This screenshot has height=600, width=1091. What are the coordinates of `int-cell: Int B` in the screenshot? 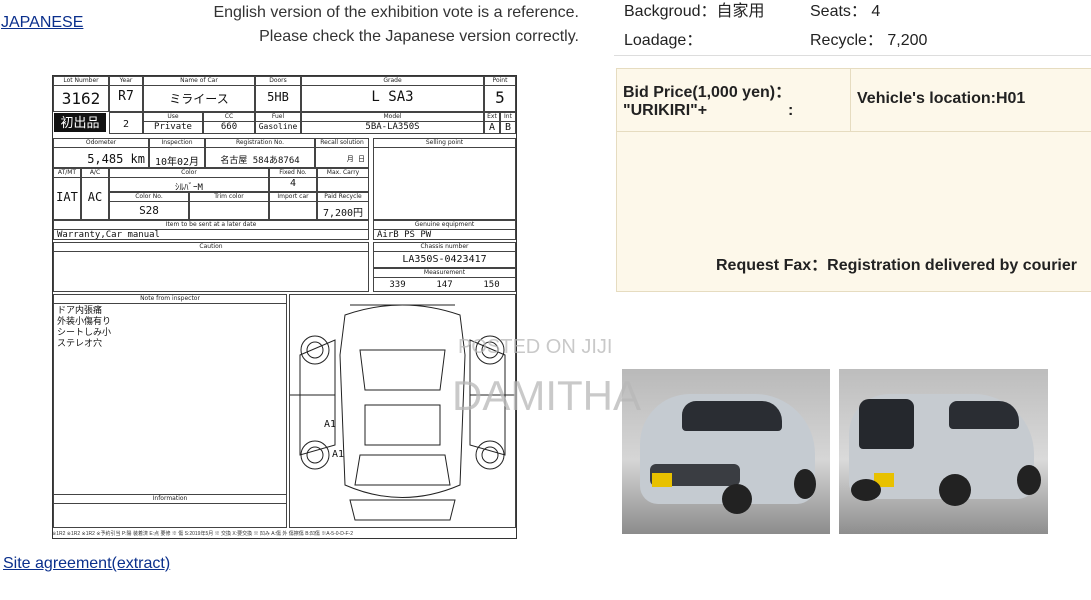 It's located at (508, 123).